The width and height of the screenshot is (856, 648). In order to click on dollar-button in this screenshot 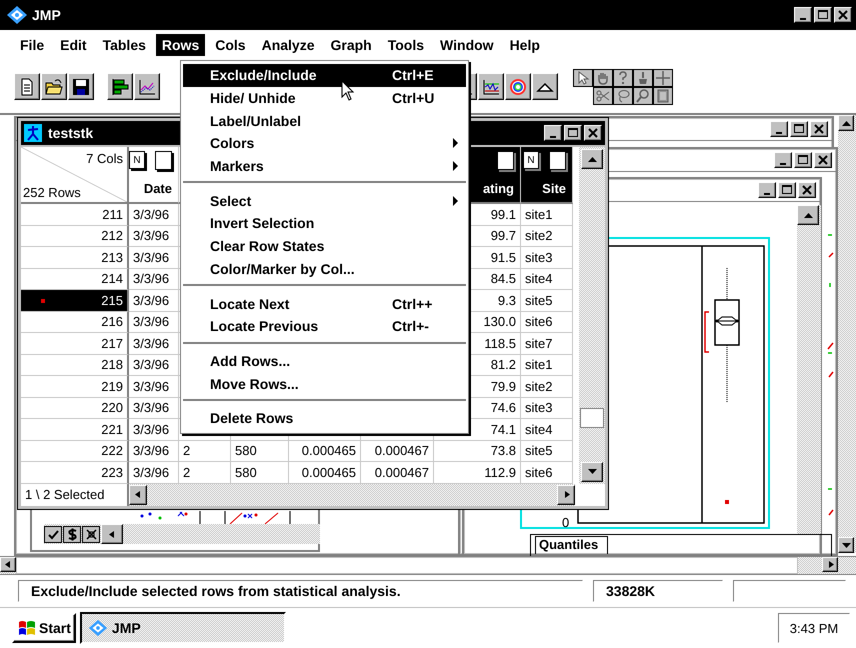, I will do `click(72, 534)`.